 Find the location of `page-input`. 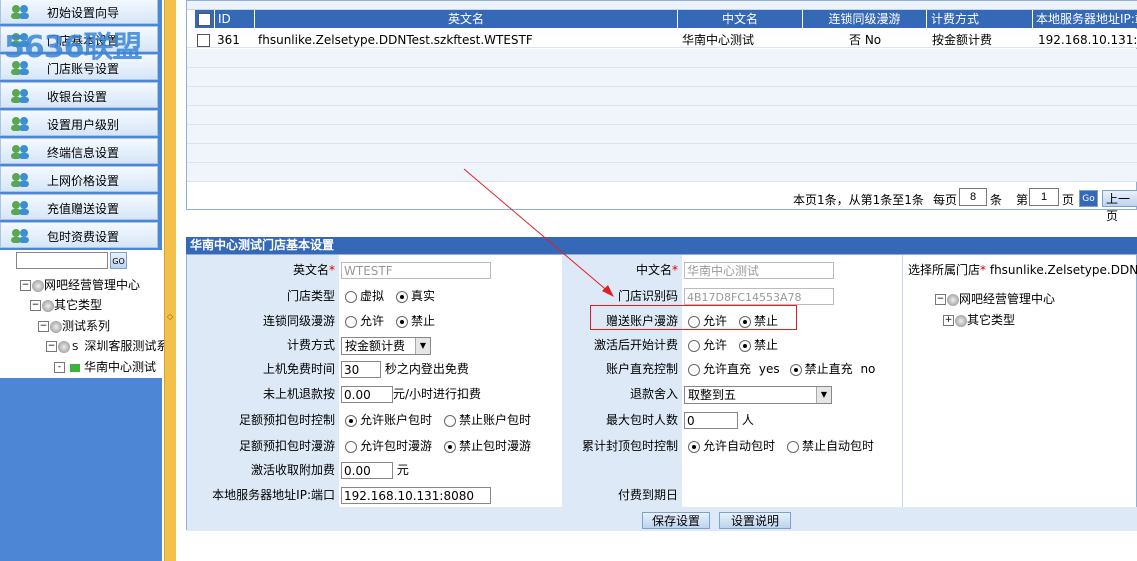

page-input is located at coordinates (1044, 197).